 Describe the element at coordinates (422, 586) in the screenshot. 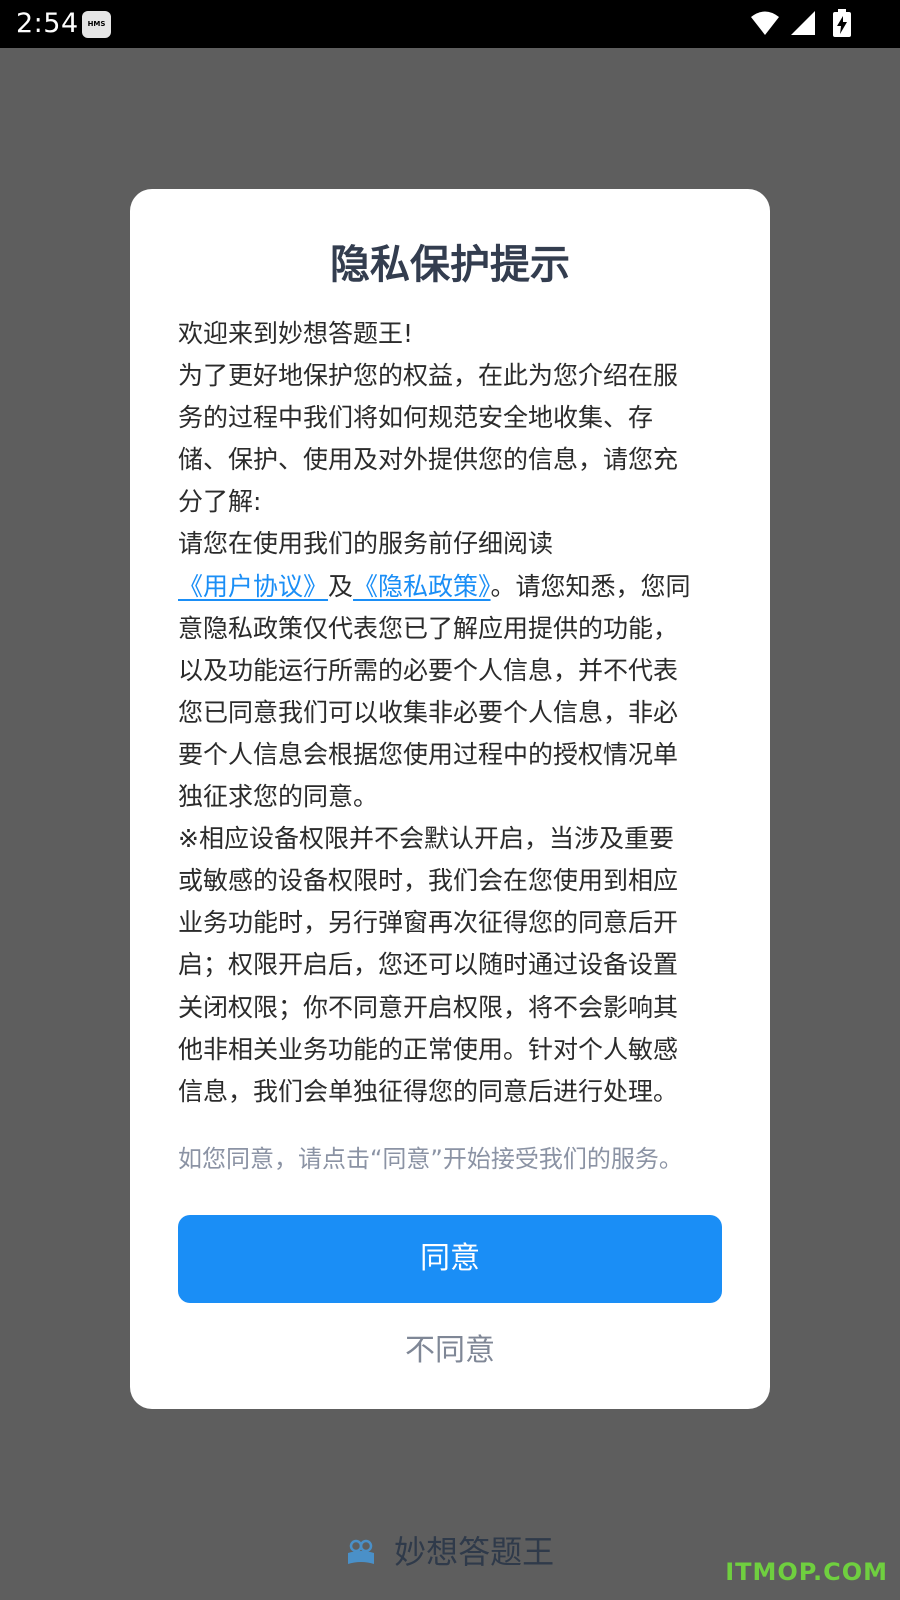

I see `privacy-policy-link: 《隐私政策》` at that location.